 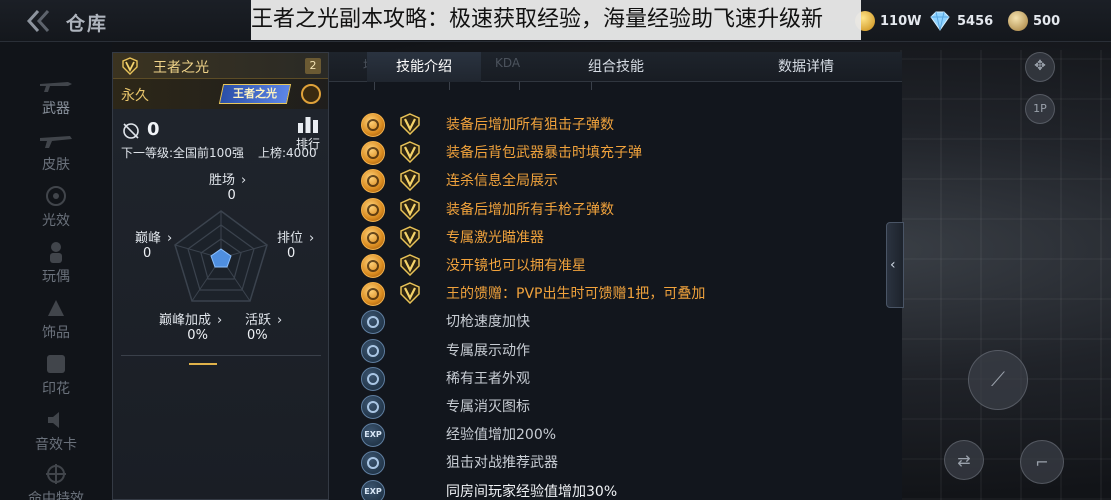 I want to click on killstreak-icon, so click(x=373, y=181).